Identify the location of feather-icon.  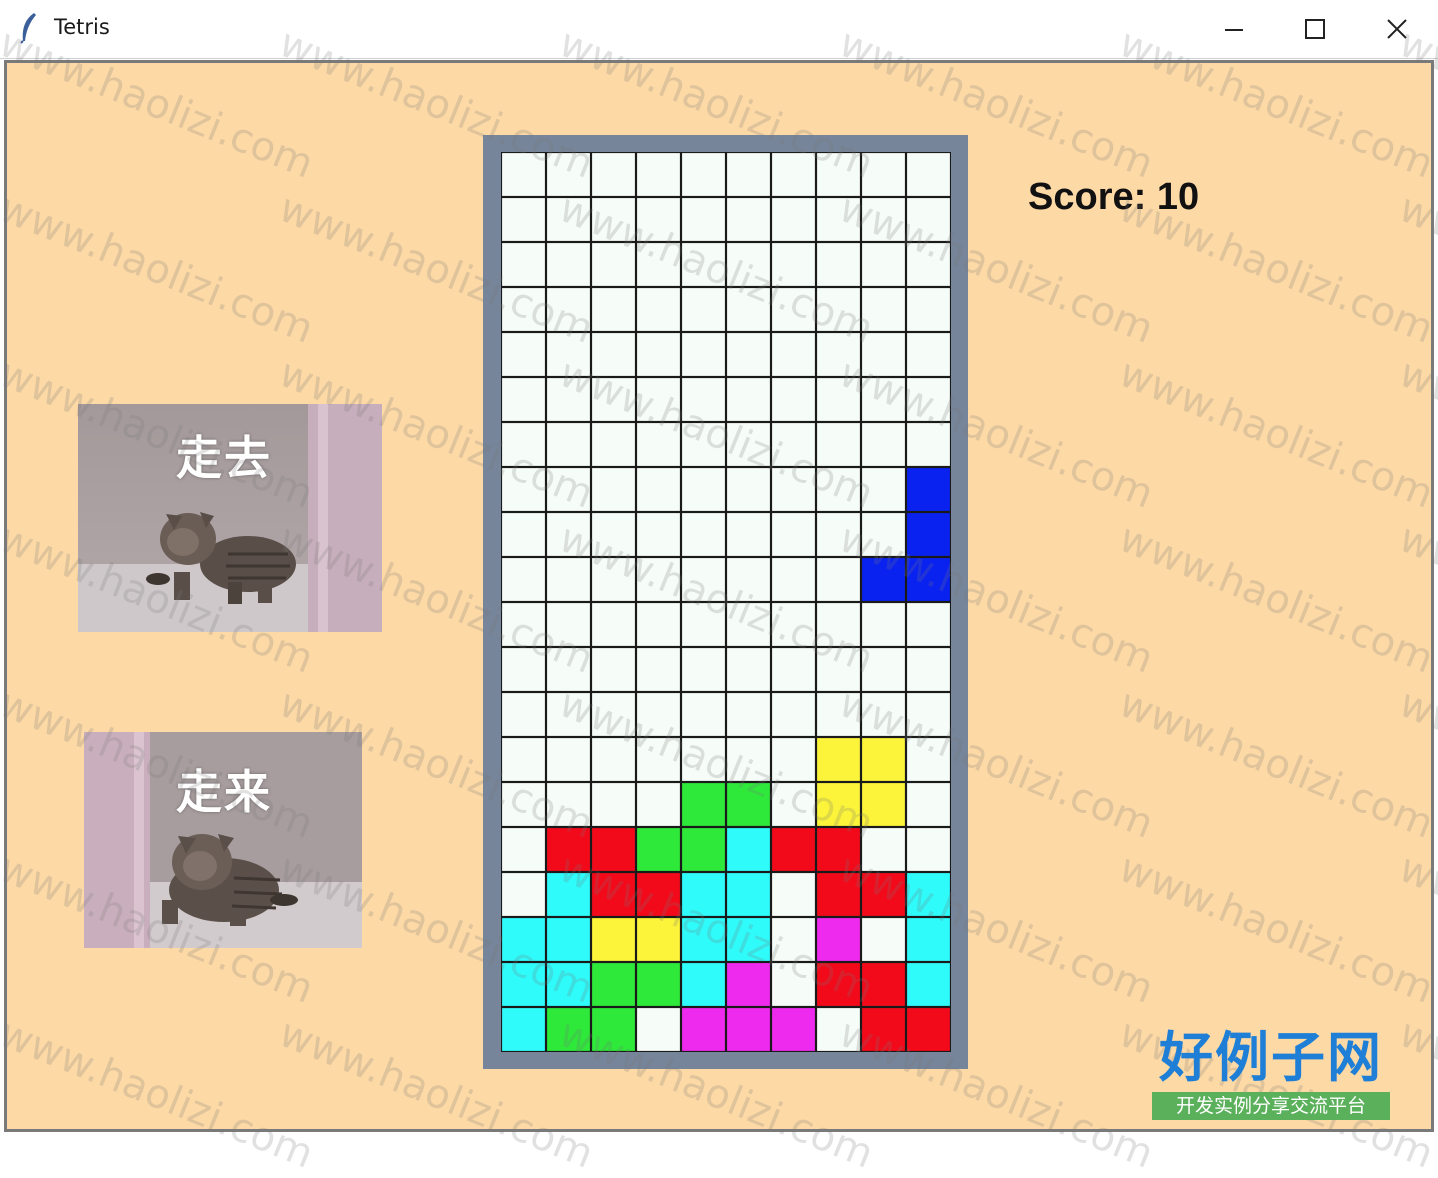
(28, 28).